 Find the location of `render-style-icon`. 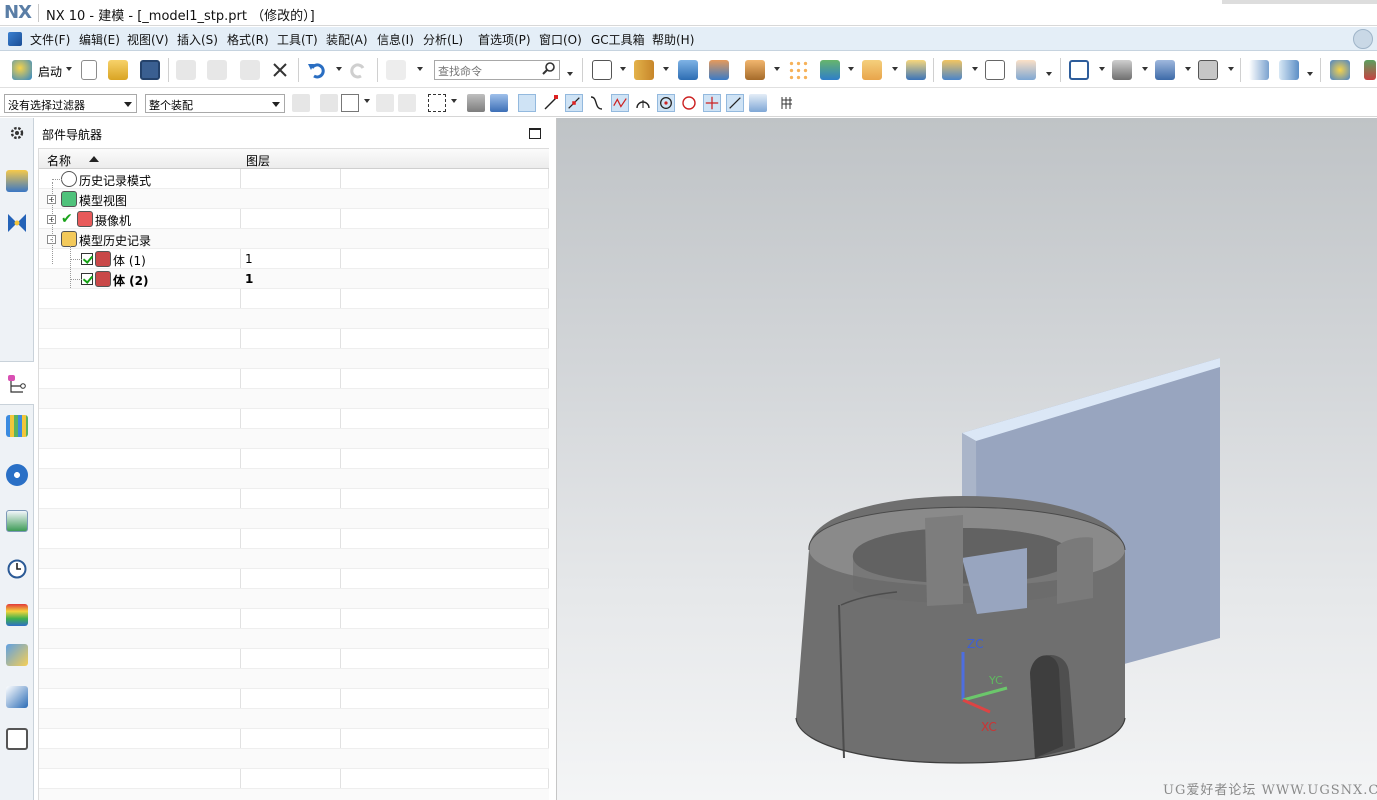

render-style-icon is located at coordinates (1165, 70).